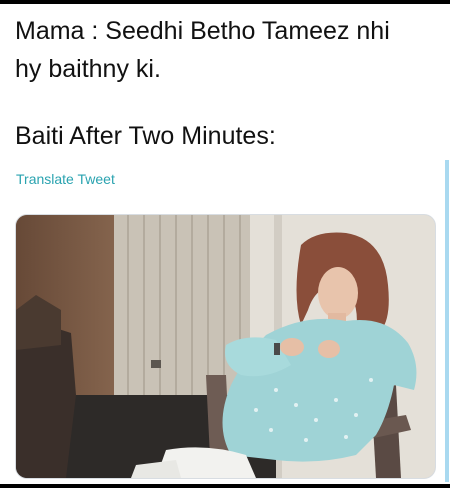 The height and width of the screenshot is (488, 450). What do you see at coordinates (145, 136) in the screenshot?
I see `tweet-text-line-3: Baiti After Two Minutes:` at bounding box center [145, 136].